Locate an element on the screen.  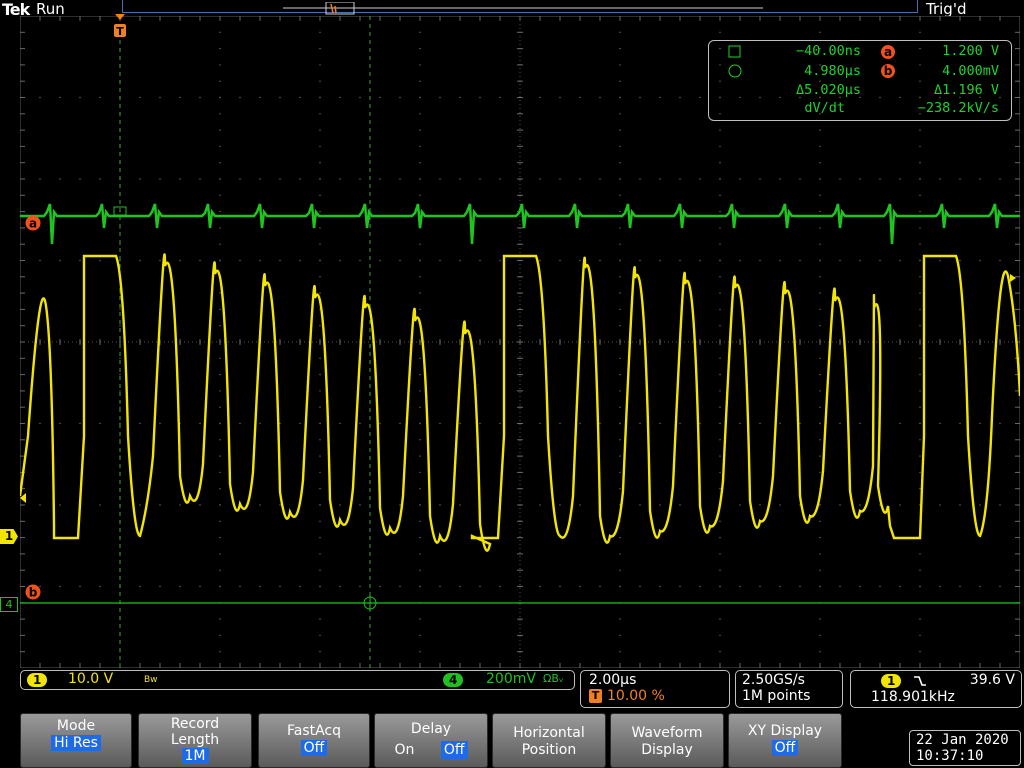
datetime-display: 22 Jan 2020 10:37:10 is located at coordinates (965, 748).